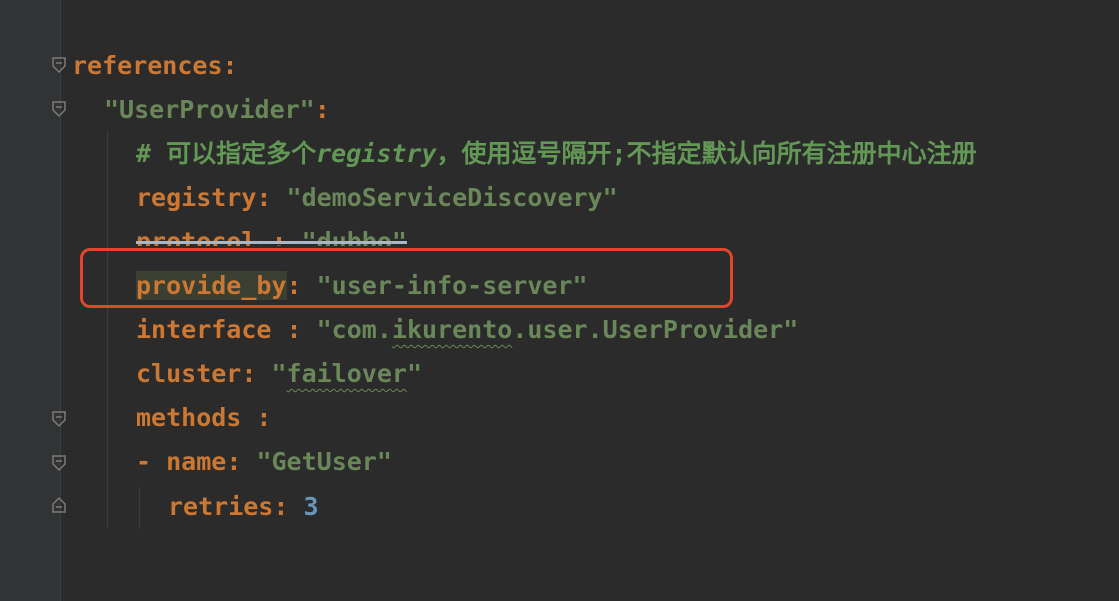 This screenshot has width=1119, height=601. I want to click on code-line-8: cluster: "failover", so click(279, 374).